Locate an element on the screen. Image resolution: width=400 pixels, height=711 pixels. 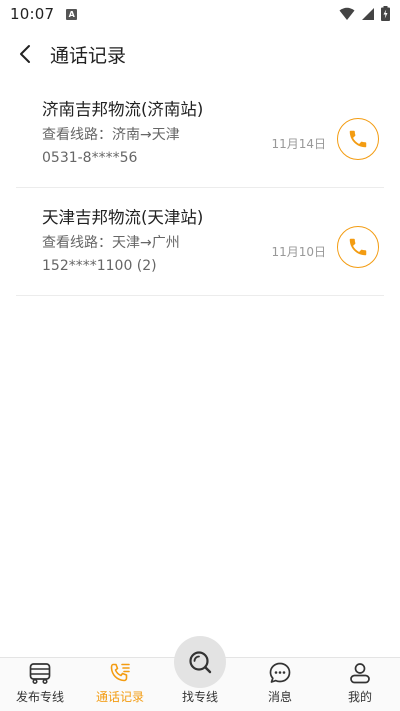
record-company-name: 济南吉邦物流(济南站) is located at coordinates (123, 109).